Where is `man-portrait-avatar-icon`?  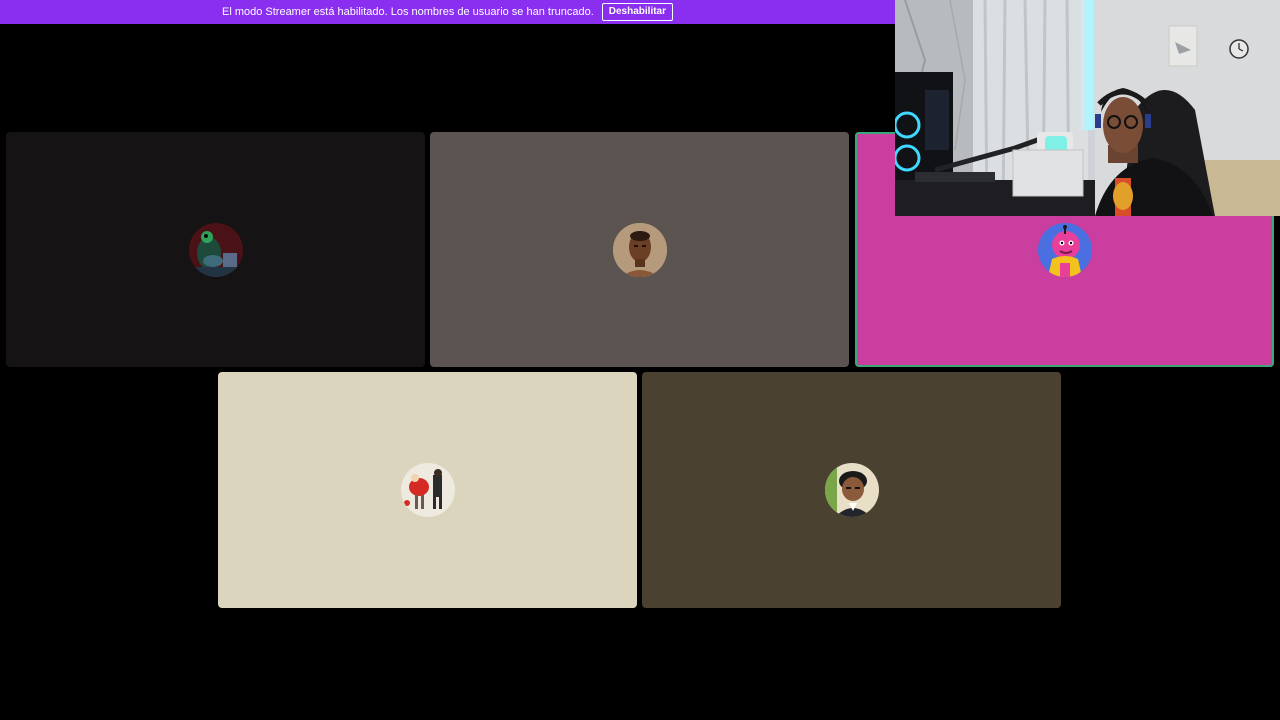 man-portrait-avatar-icon is located at coordinates (639, 249).